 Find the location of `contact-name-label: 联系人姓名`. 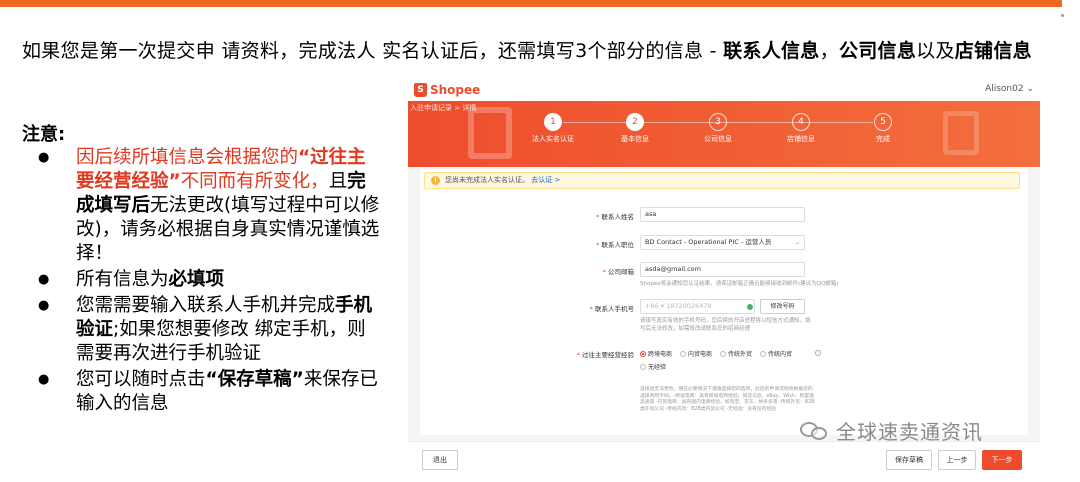

contact-name-label: 联系人姓名 is located at coordinates (615, 216).